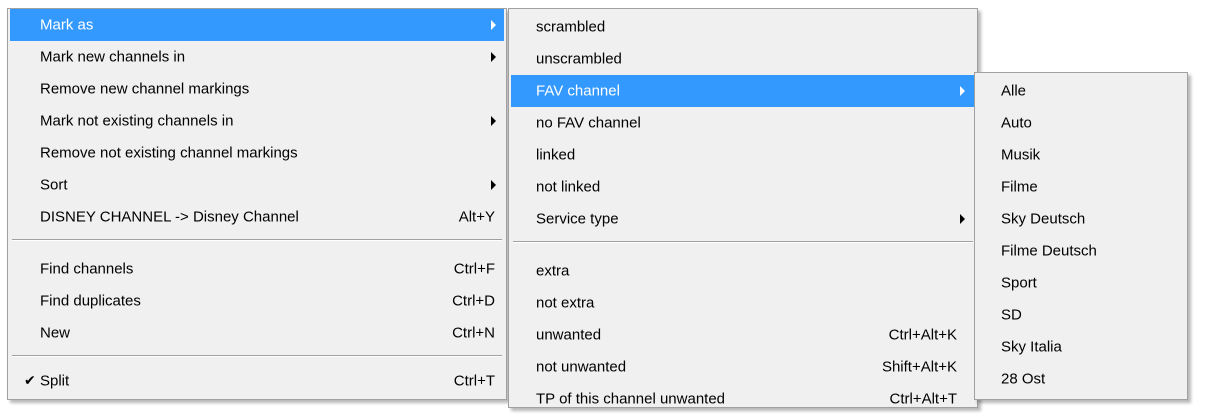 The height and width of the screenshot is (415, 1218). What do you see at coordinates (257, 89) in the screenshot?
I see `menu-item-remove-new-channel-markings: Remove new channel markings` at bounding box center [257, 89].